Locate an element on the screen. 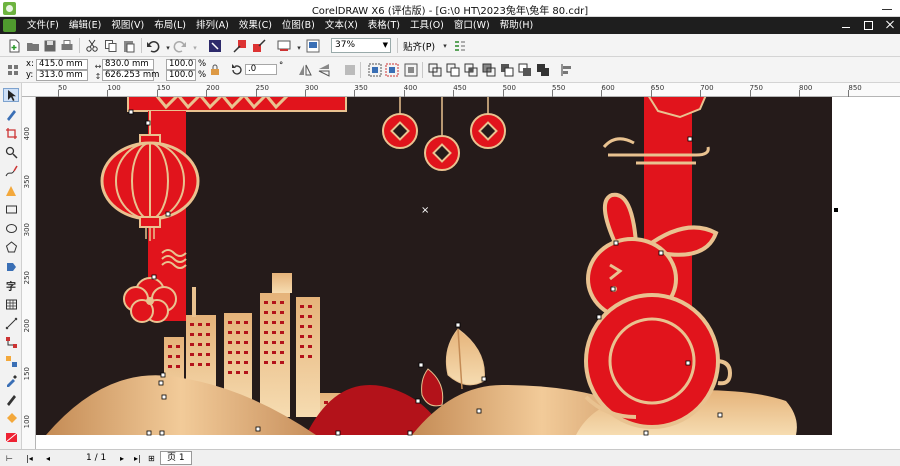 This screenshot has width=900, height=466. smart-fill-icon is located at coordinates (11, 190).